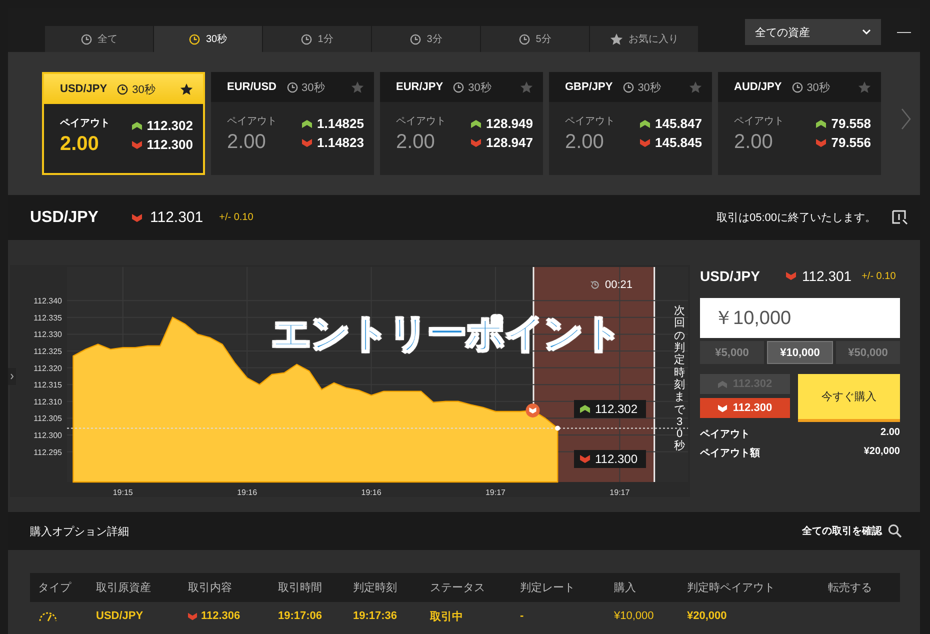  I want to click on history-icon, so click(595, 285).